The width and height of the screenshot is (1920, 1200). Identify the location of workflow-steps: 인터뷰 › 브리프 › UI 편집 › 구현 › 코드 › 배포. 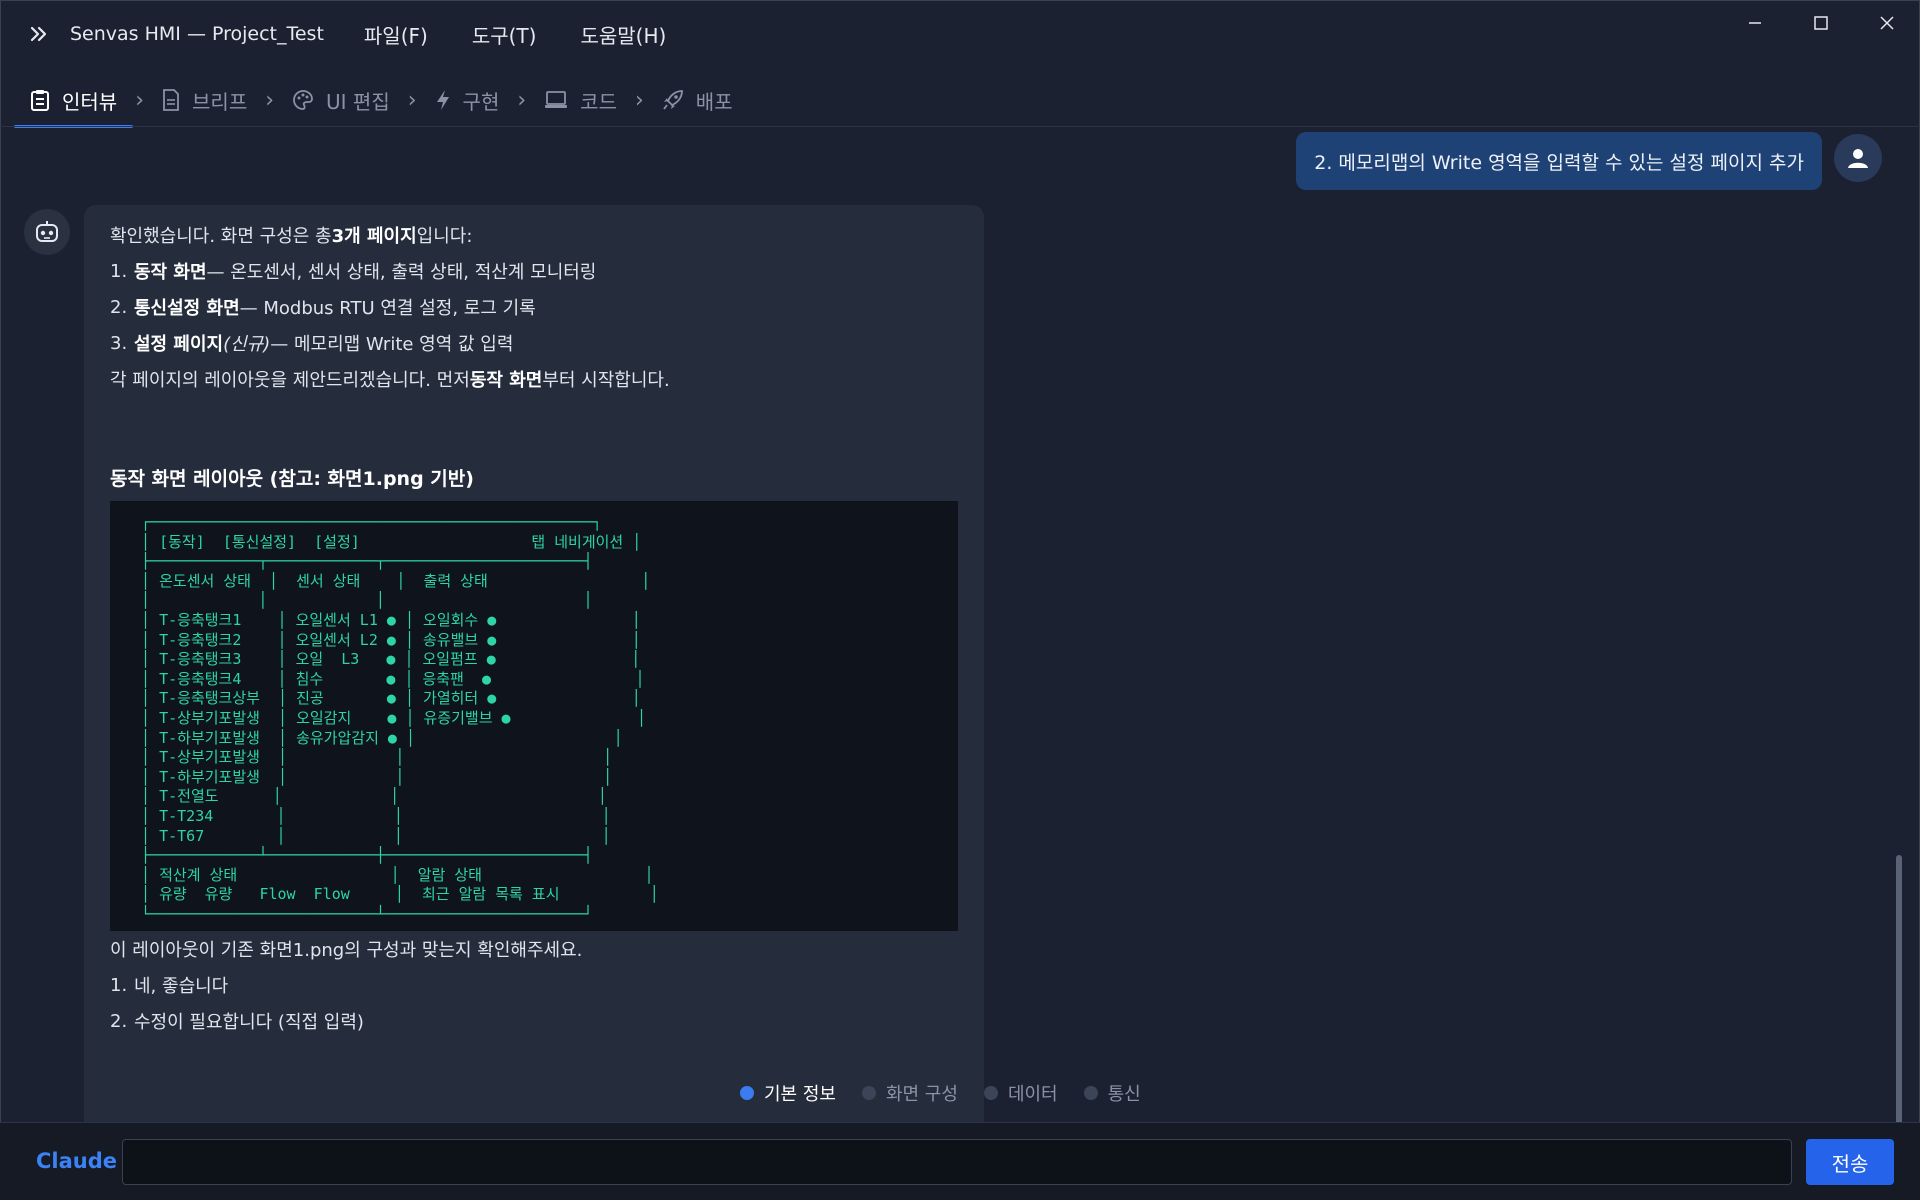
(381, 101).